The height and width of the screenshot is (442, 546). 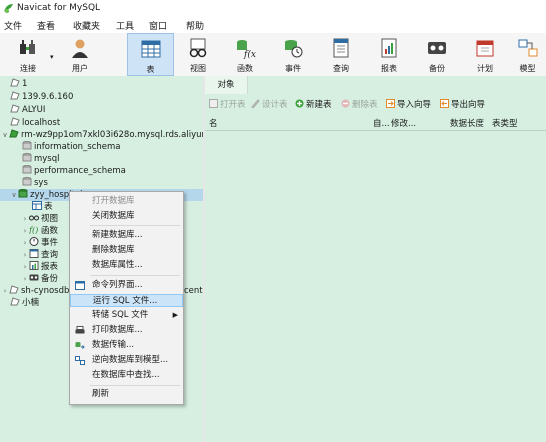 I want to click on toolbar-user-button: 用户, so click(x=80, y=54).